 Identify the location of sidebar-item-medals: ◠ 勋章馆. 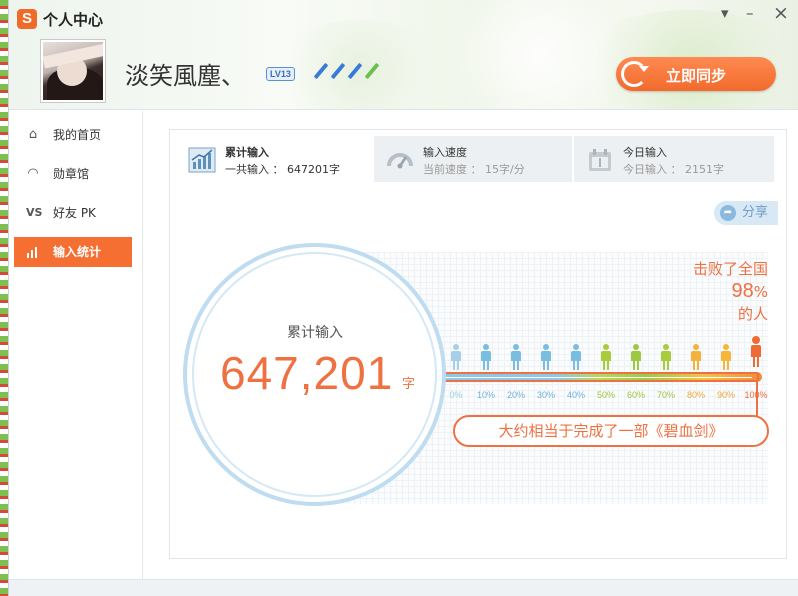
(73, 174).